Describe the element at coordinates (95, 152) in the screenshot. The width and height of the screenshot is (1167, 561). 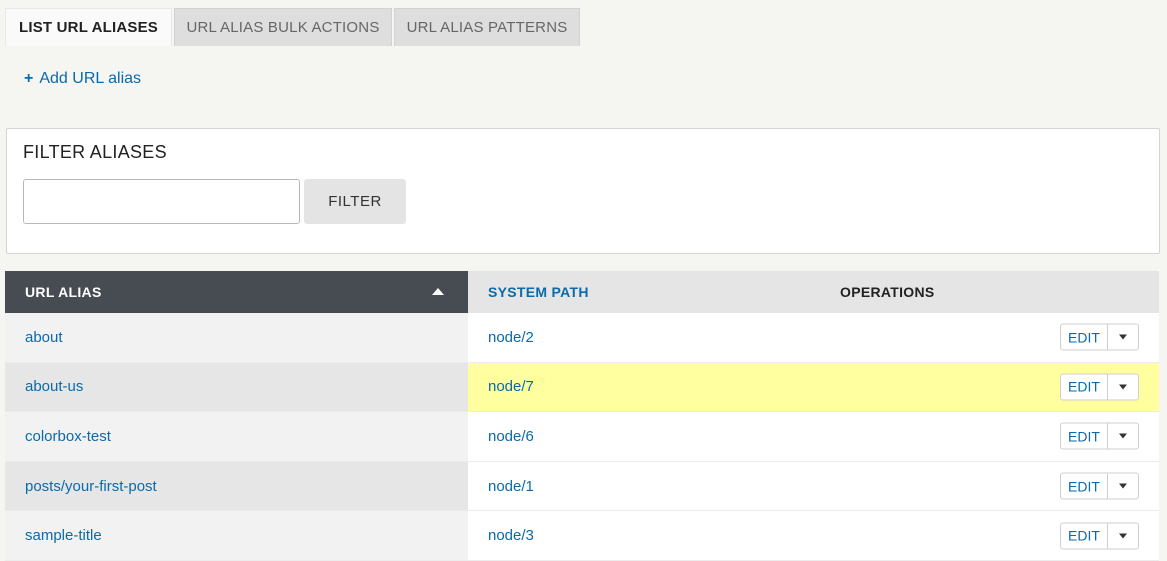
I see `filter-title: FILTER ALIASES` at that location.